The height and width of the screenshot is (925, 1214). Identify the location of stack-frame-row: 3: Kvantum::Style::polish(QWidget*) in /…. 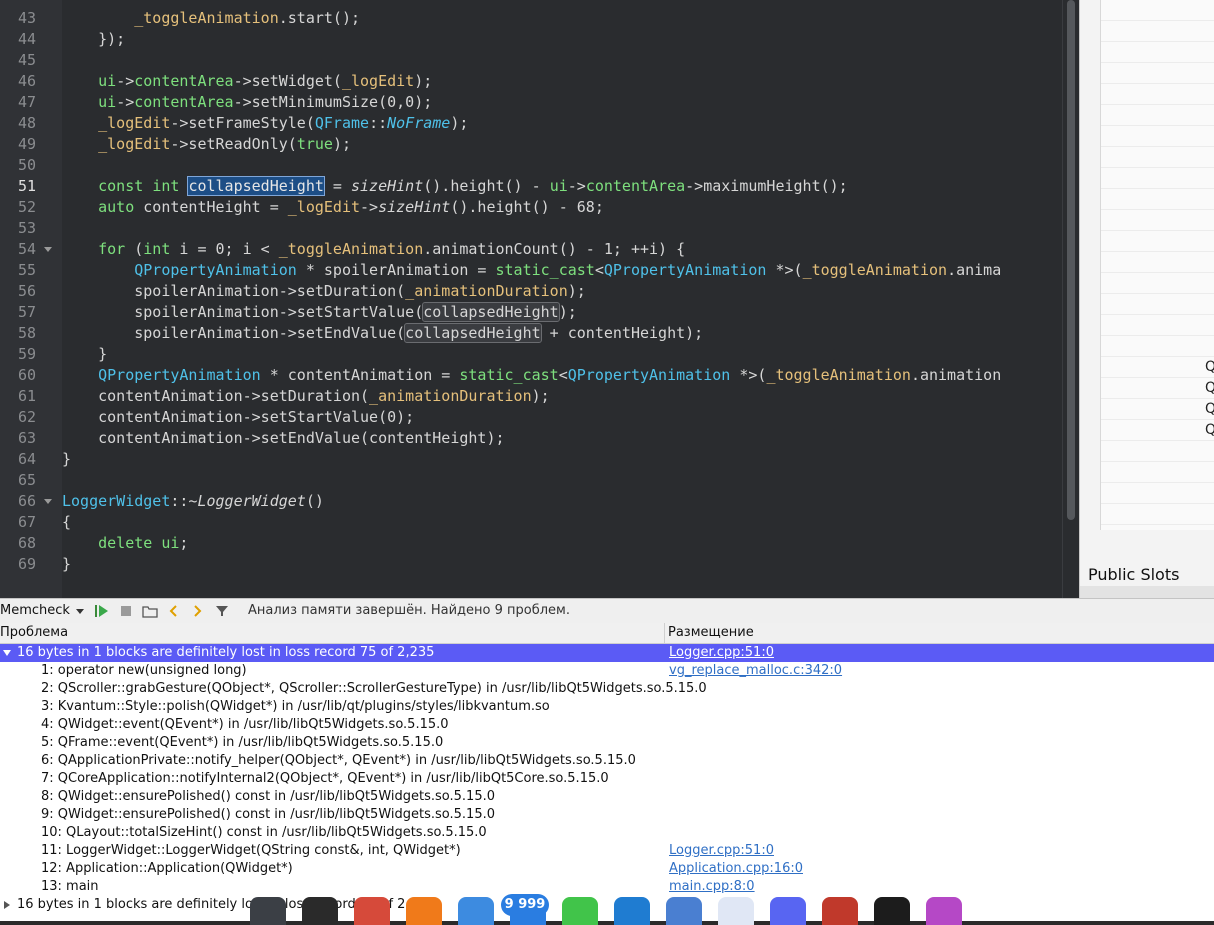
(607, 707).